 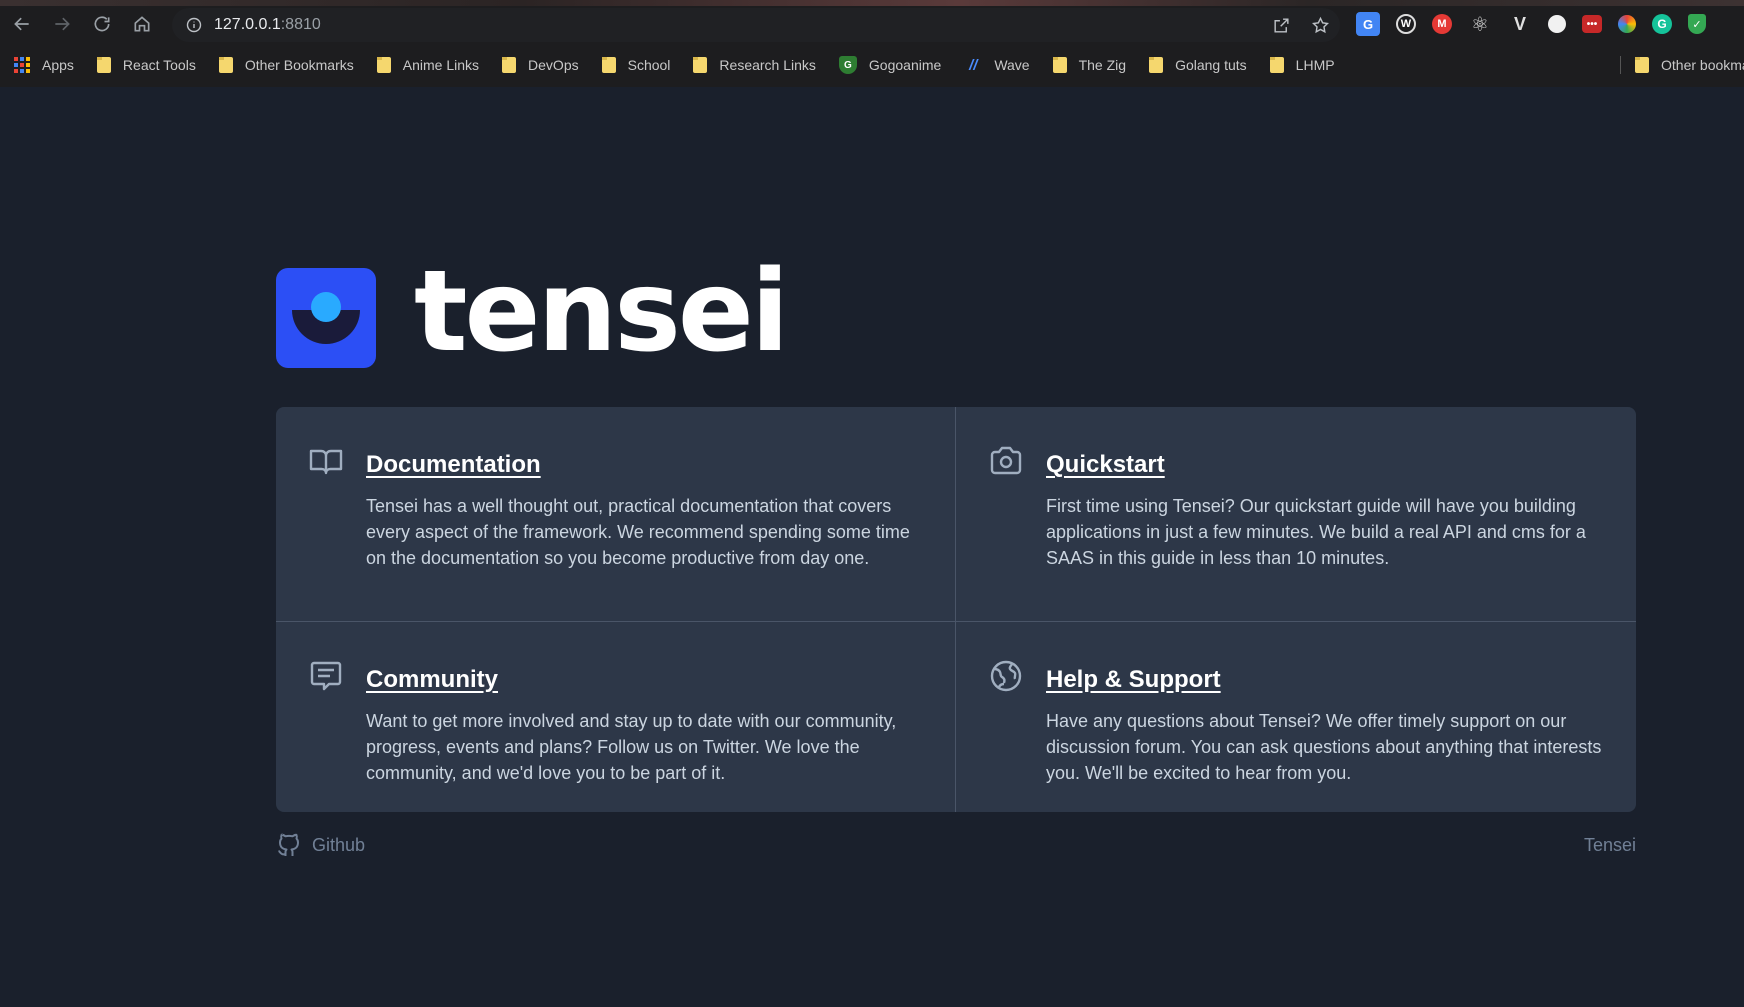 I want to click on bookmark-react-tools: React Tools, so click(x=146, y=65).